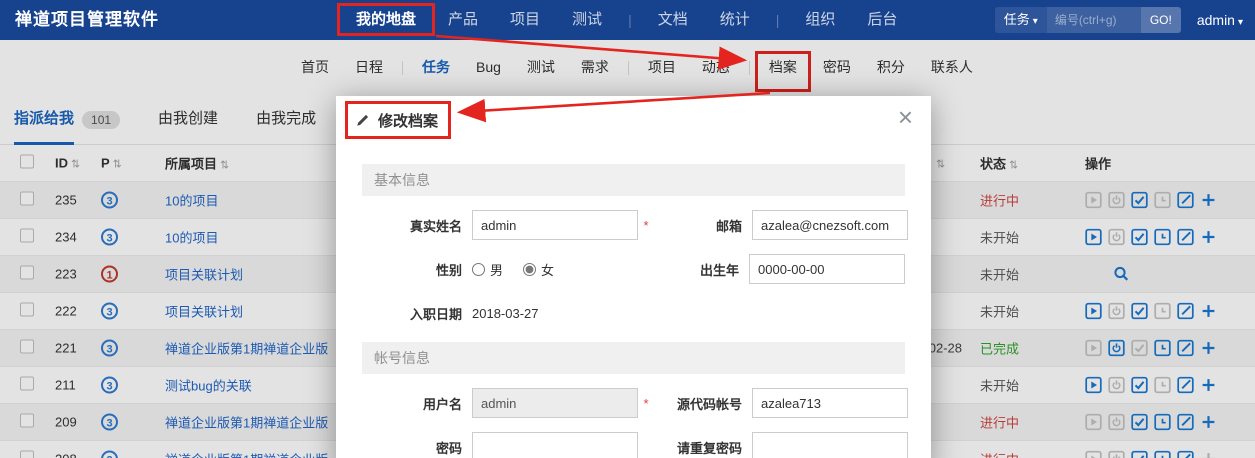  What do you see at coordinates (1020, 20) in the screenshot?
I see `search-type-dropdown: 任务 ▾` at bounding box center [1020, 20].